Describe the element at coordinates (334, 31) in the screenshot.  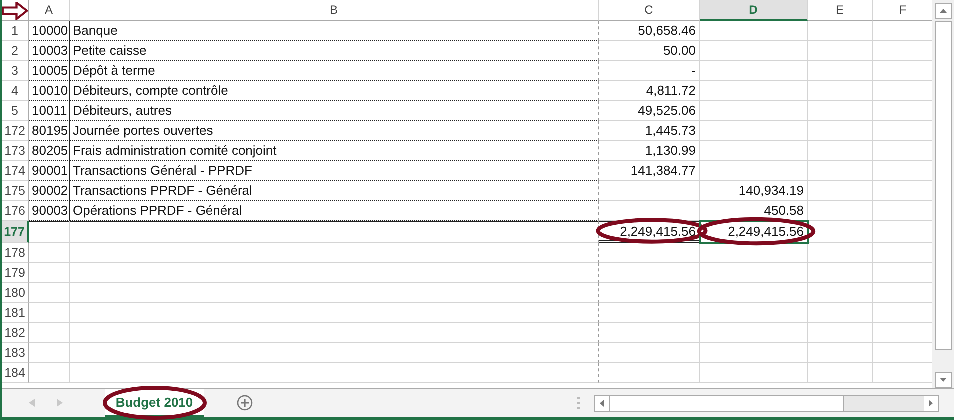
I see `table-cell: Banque` at that location.